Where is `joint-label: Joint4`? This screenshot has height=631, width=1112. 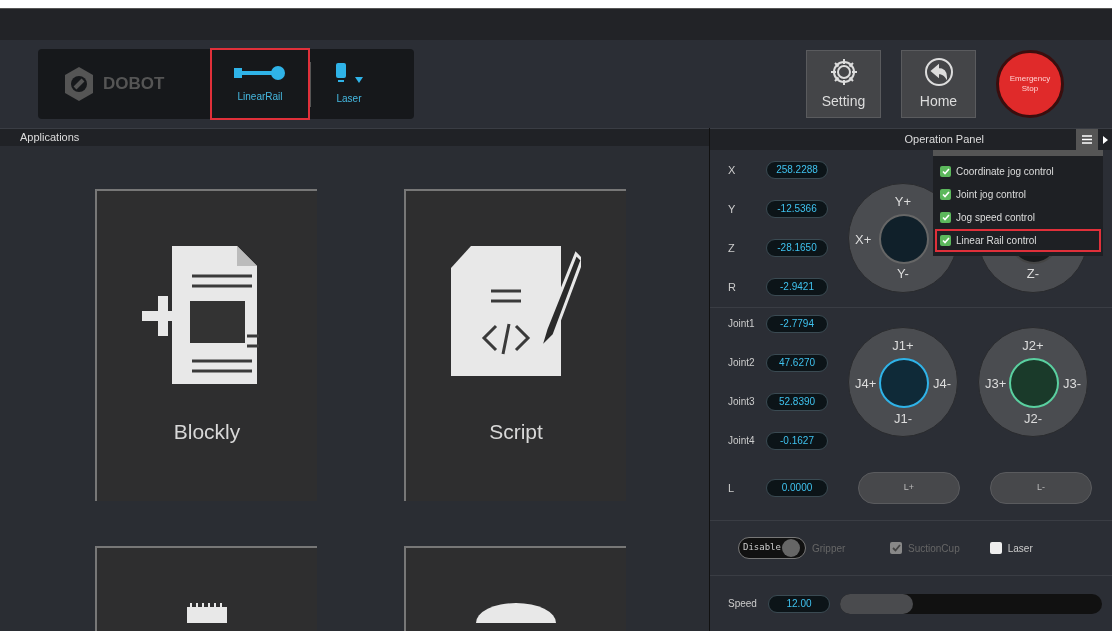
joint-label: Joint4 is located at coordinates (742, 441).